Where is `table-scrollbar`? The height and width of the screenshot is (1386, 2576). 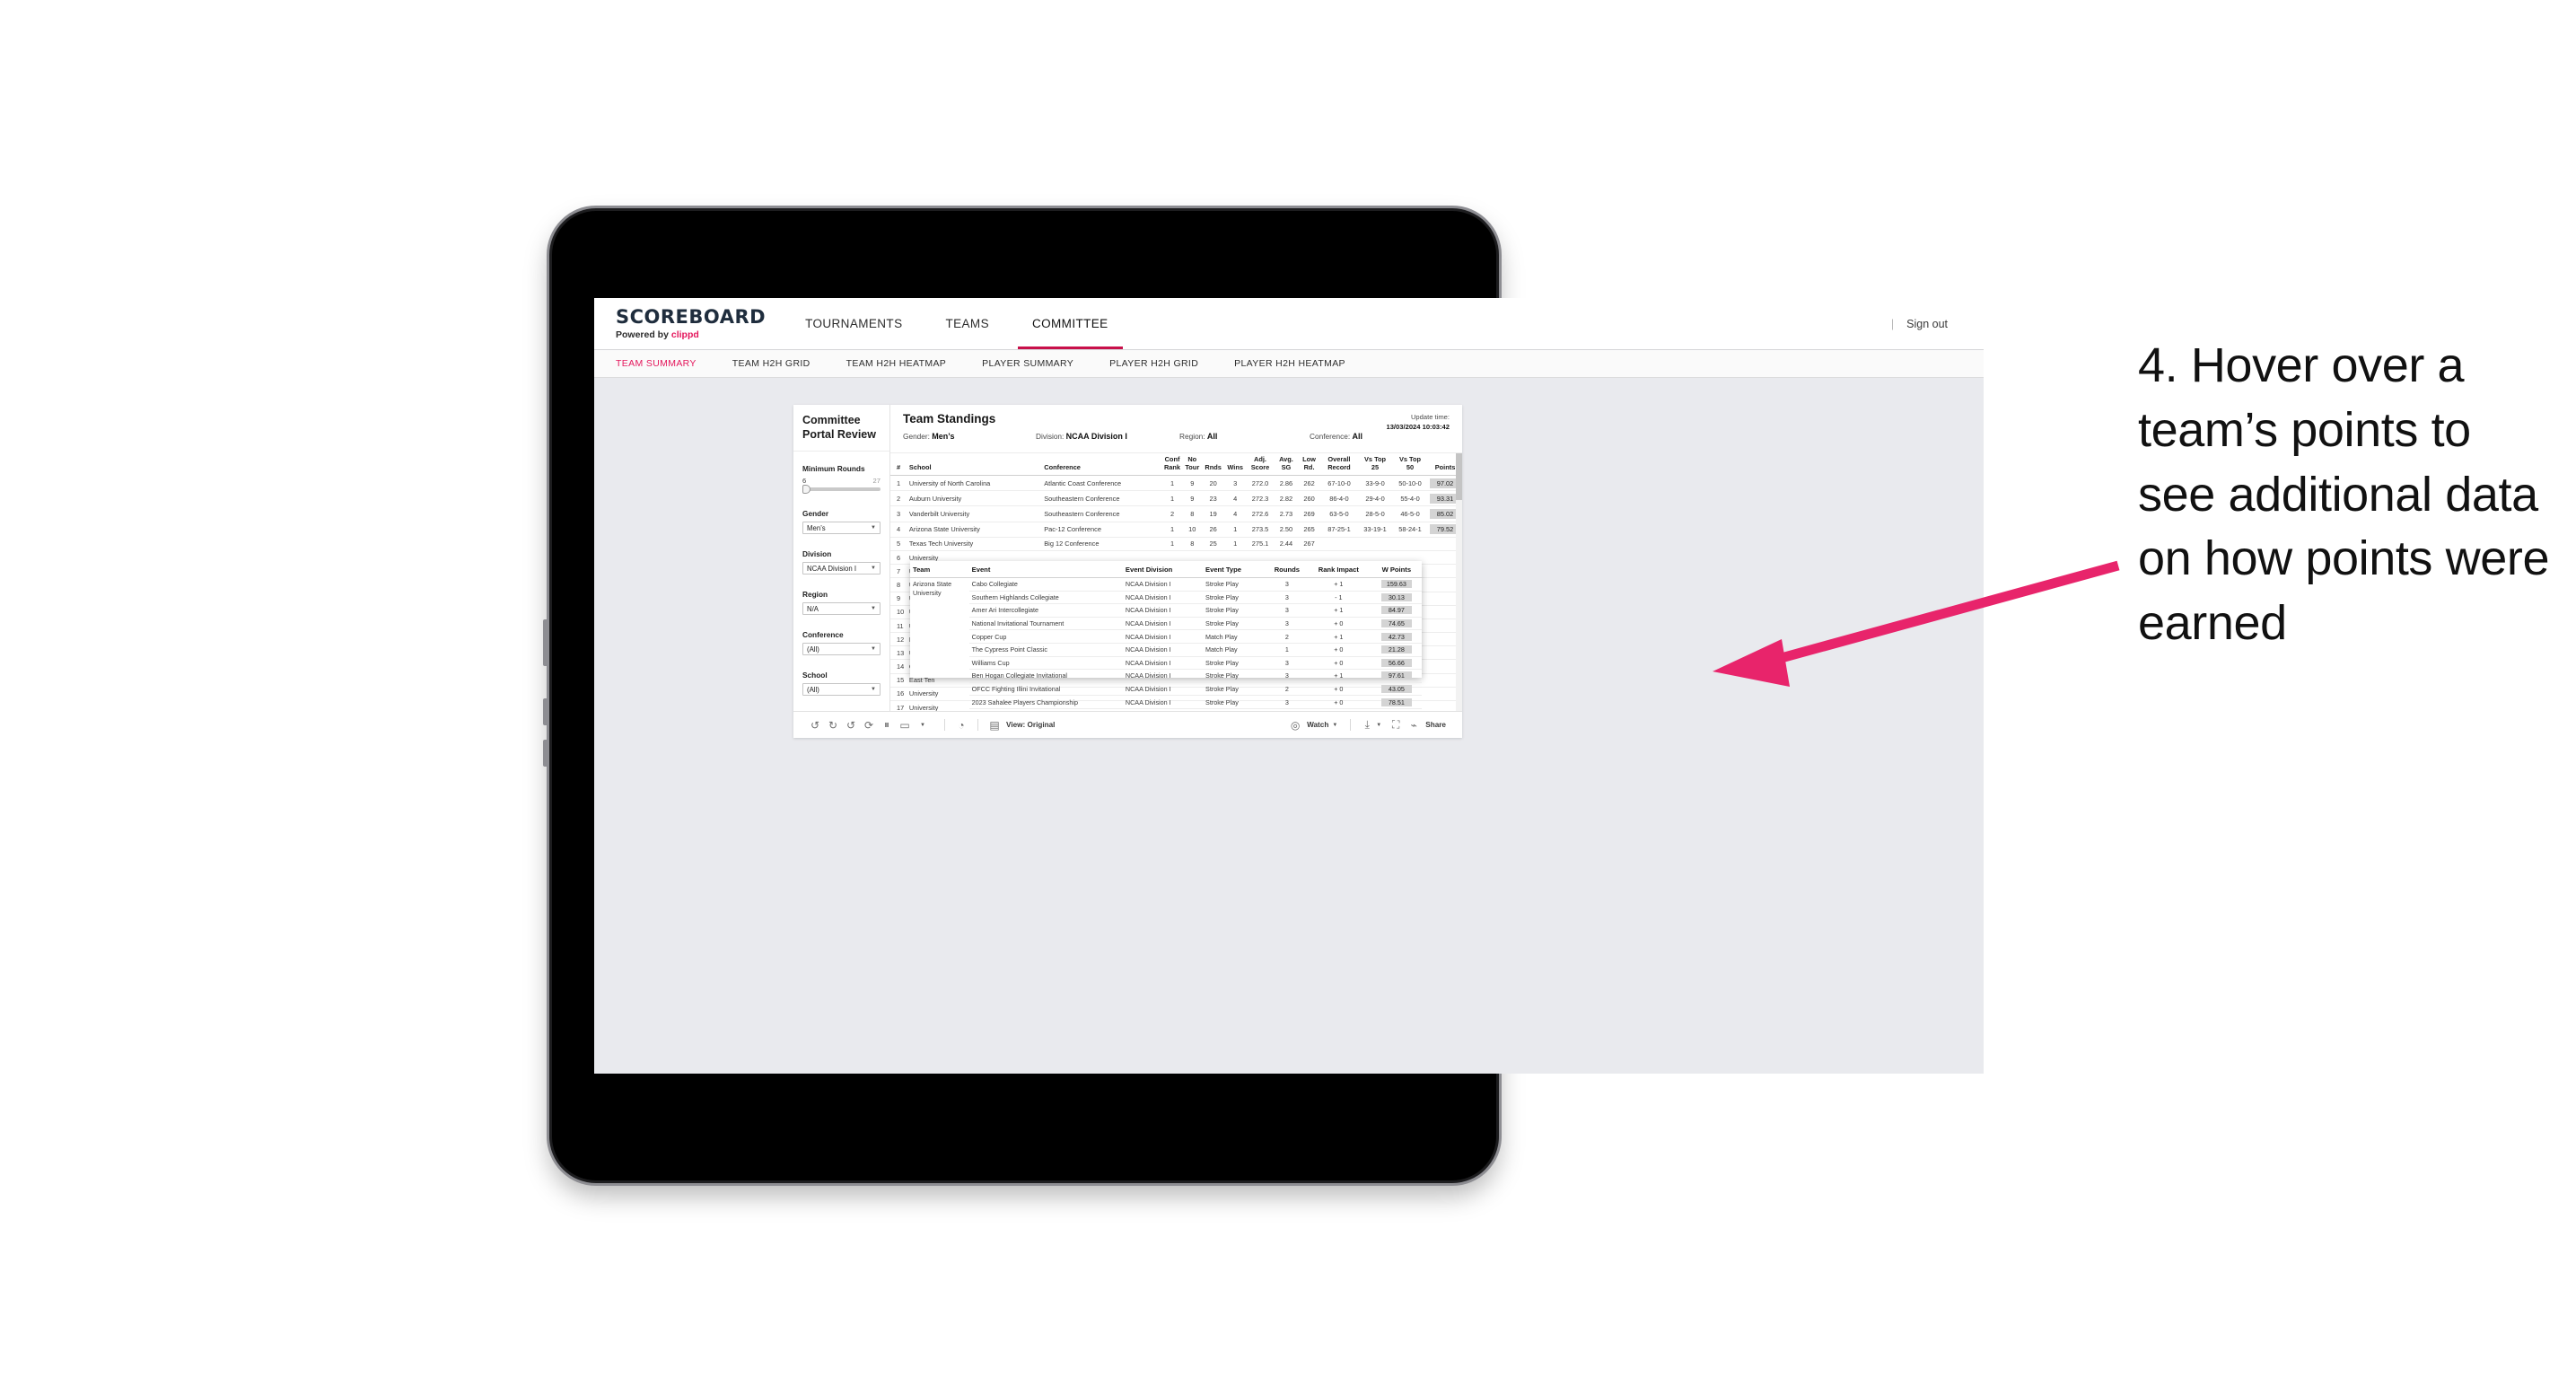
table-scrollbar is located at coordinates (1459, 582).